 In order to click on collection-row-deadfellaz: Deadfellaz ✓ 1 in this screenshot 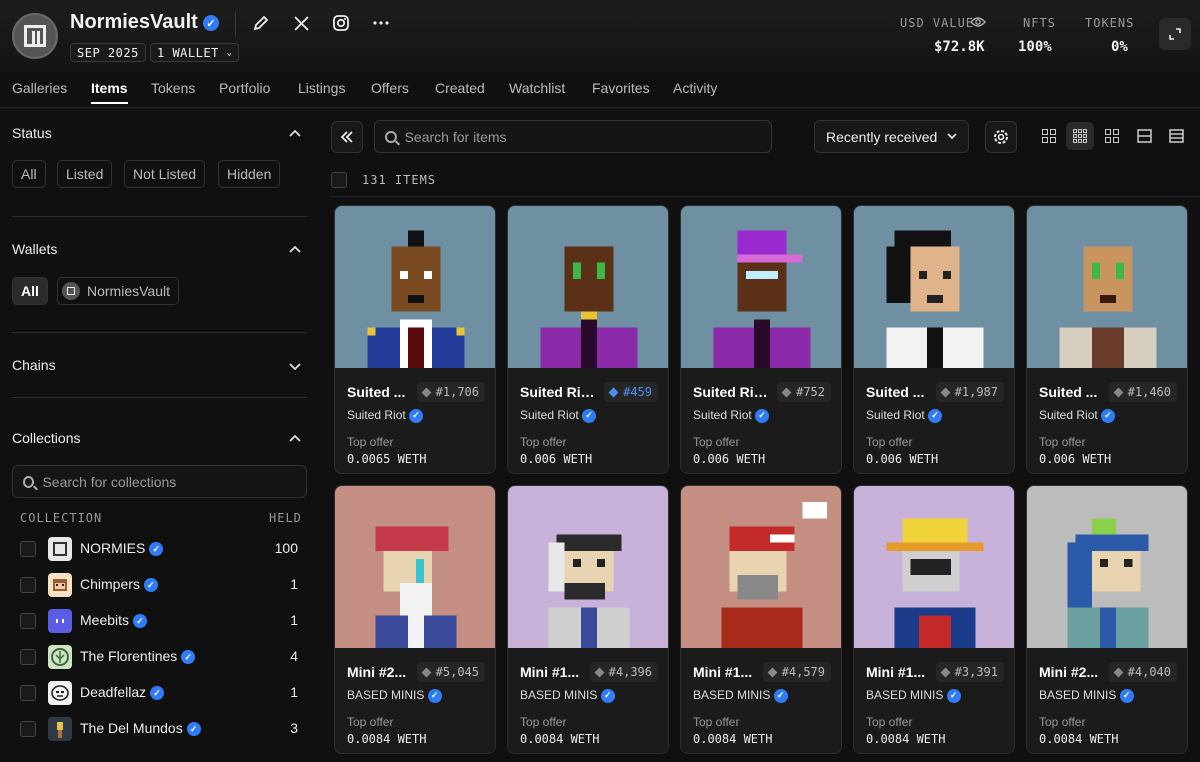, I will do `click(157, 693)`.